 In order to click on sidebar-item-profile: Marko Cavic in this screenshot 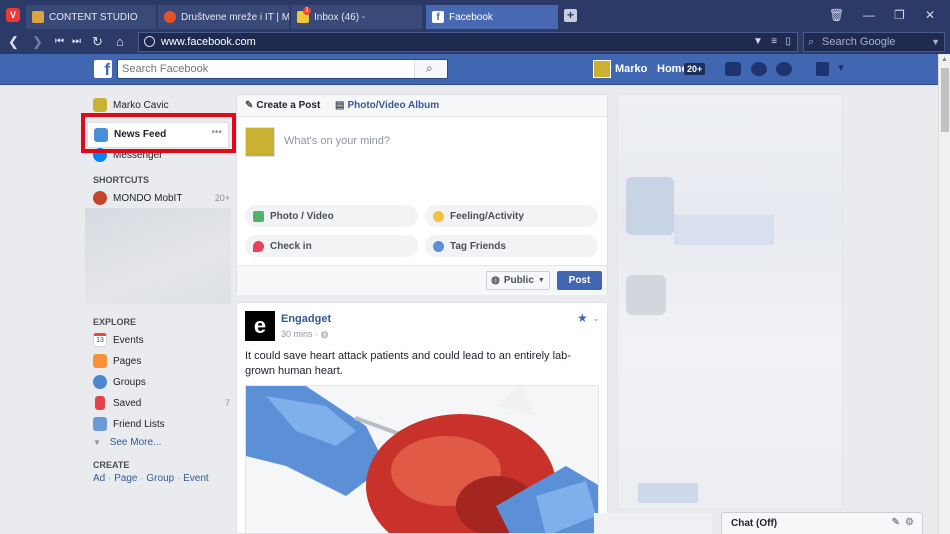, I will do `click(131, 105)`.